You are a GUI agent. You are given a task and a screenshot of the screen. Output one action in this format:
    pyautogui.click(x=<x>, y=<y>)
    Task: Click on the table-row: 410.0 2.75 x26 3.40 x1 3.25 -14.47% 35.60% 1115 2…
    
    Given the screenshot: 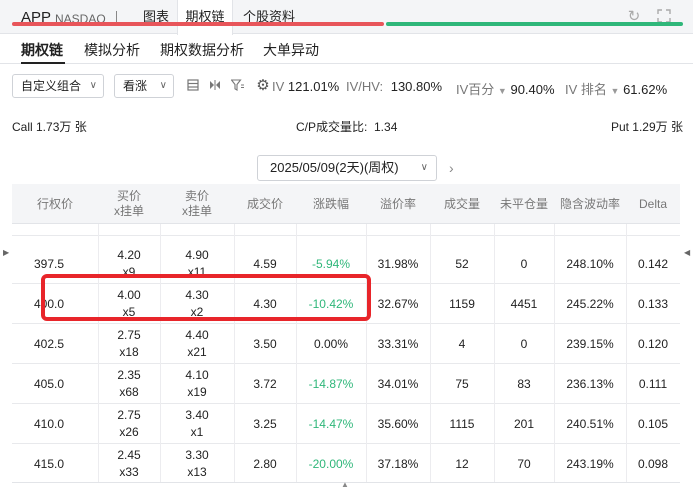 What is the action you would take?
    pyautogui.click(x=346, y=424)
    